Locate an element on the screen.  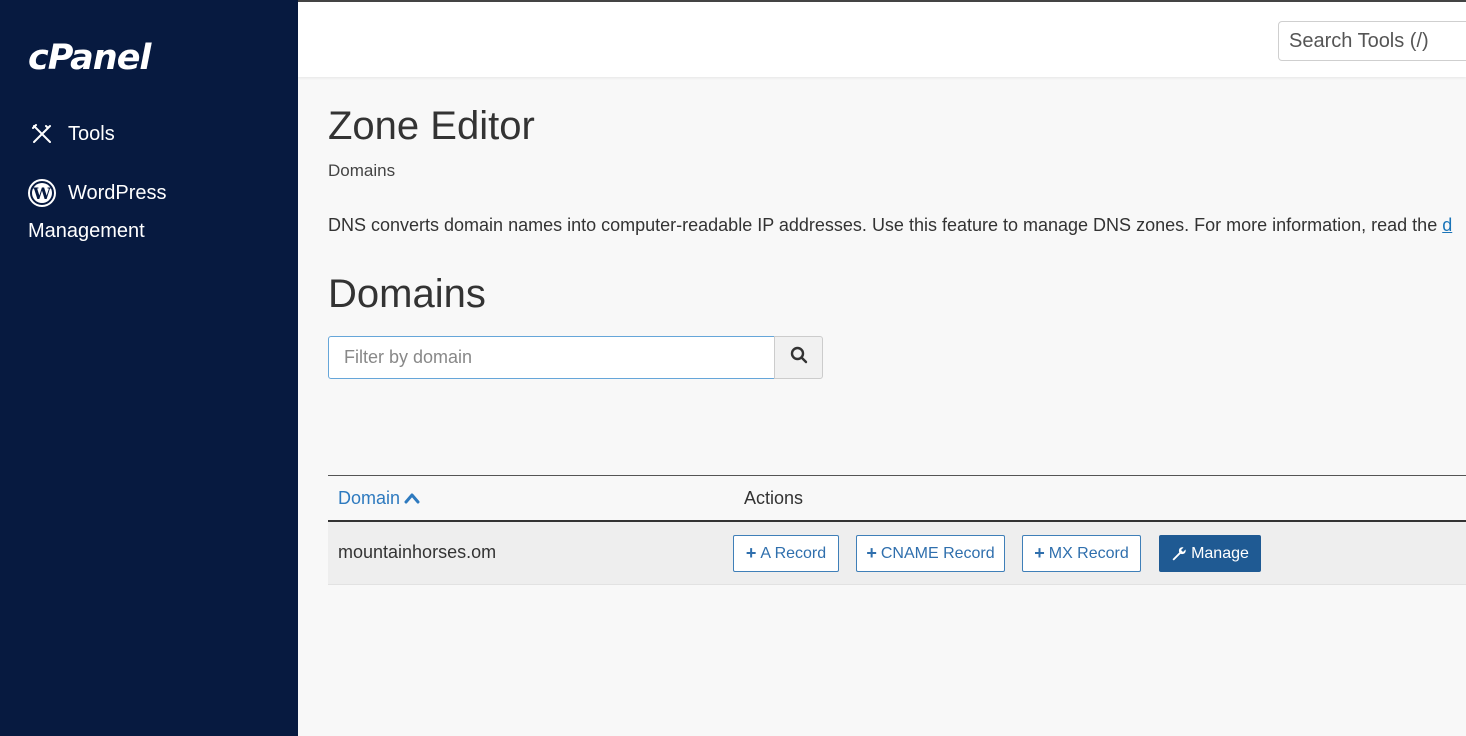
add-a-record-button: + A Record is located at coordinates (786, 553).